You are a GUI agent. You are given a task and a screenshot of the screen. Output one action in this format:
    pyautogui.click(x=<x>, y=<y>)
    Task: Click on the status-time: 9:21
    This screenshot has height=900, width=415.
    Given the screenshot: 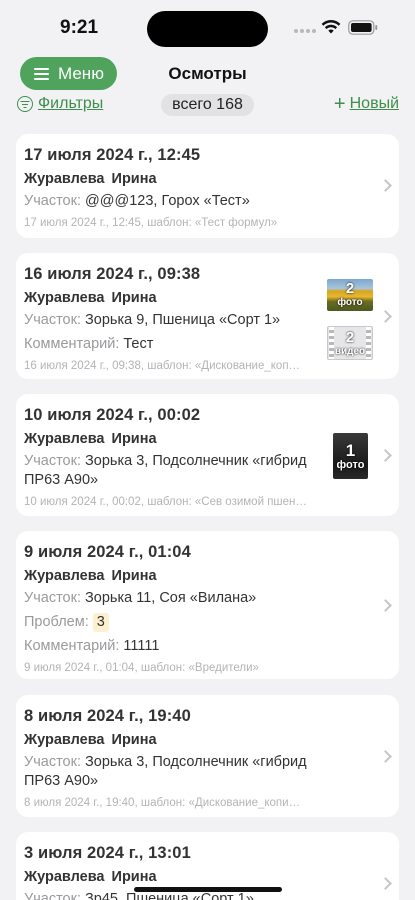 What is the action you would take?
    pyautogui.click(x=79, y=27)
    